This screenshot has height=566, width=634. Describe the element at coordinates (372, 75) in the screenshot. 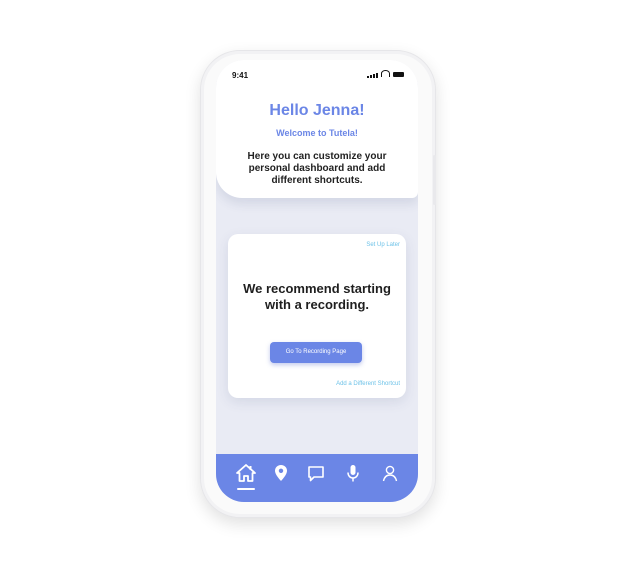

I see `signal-icon` at that location.